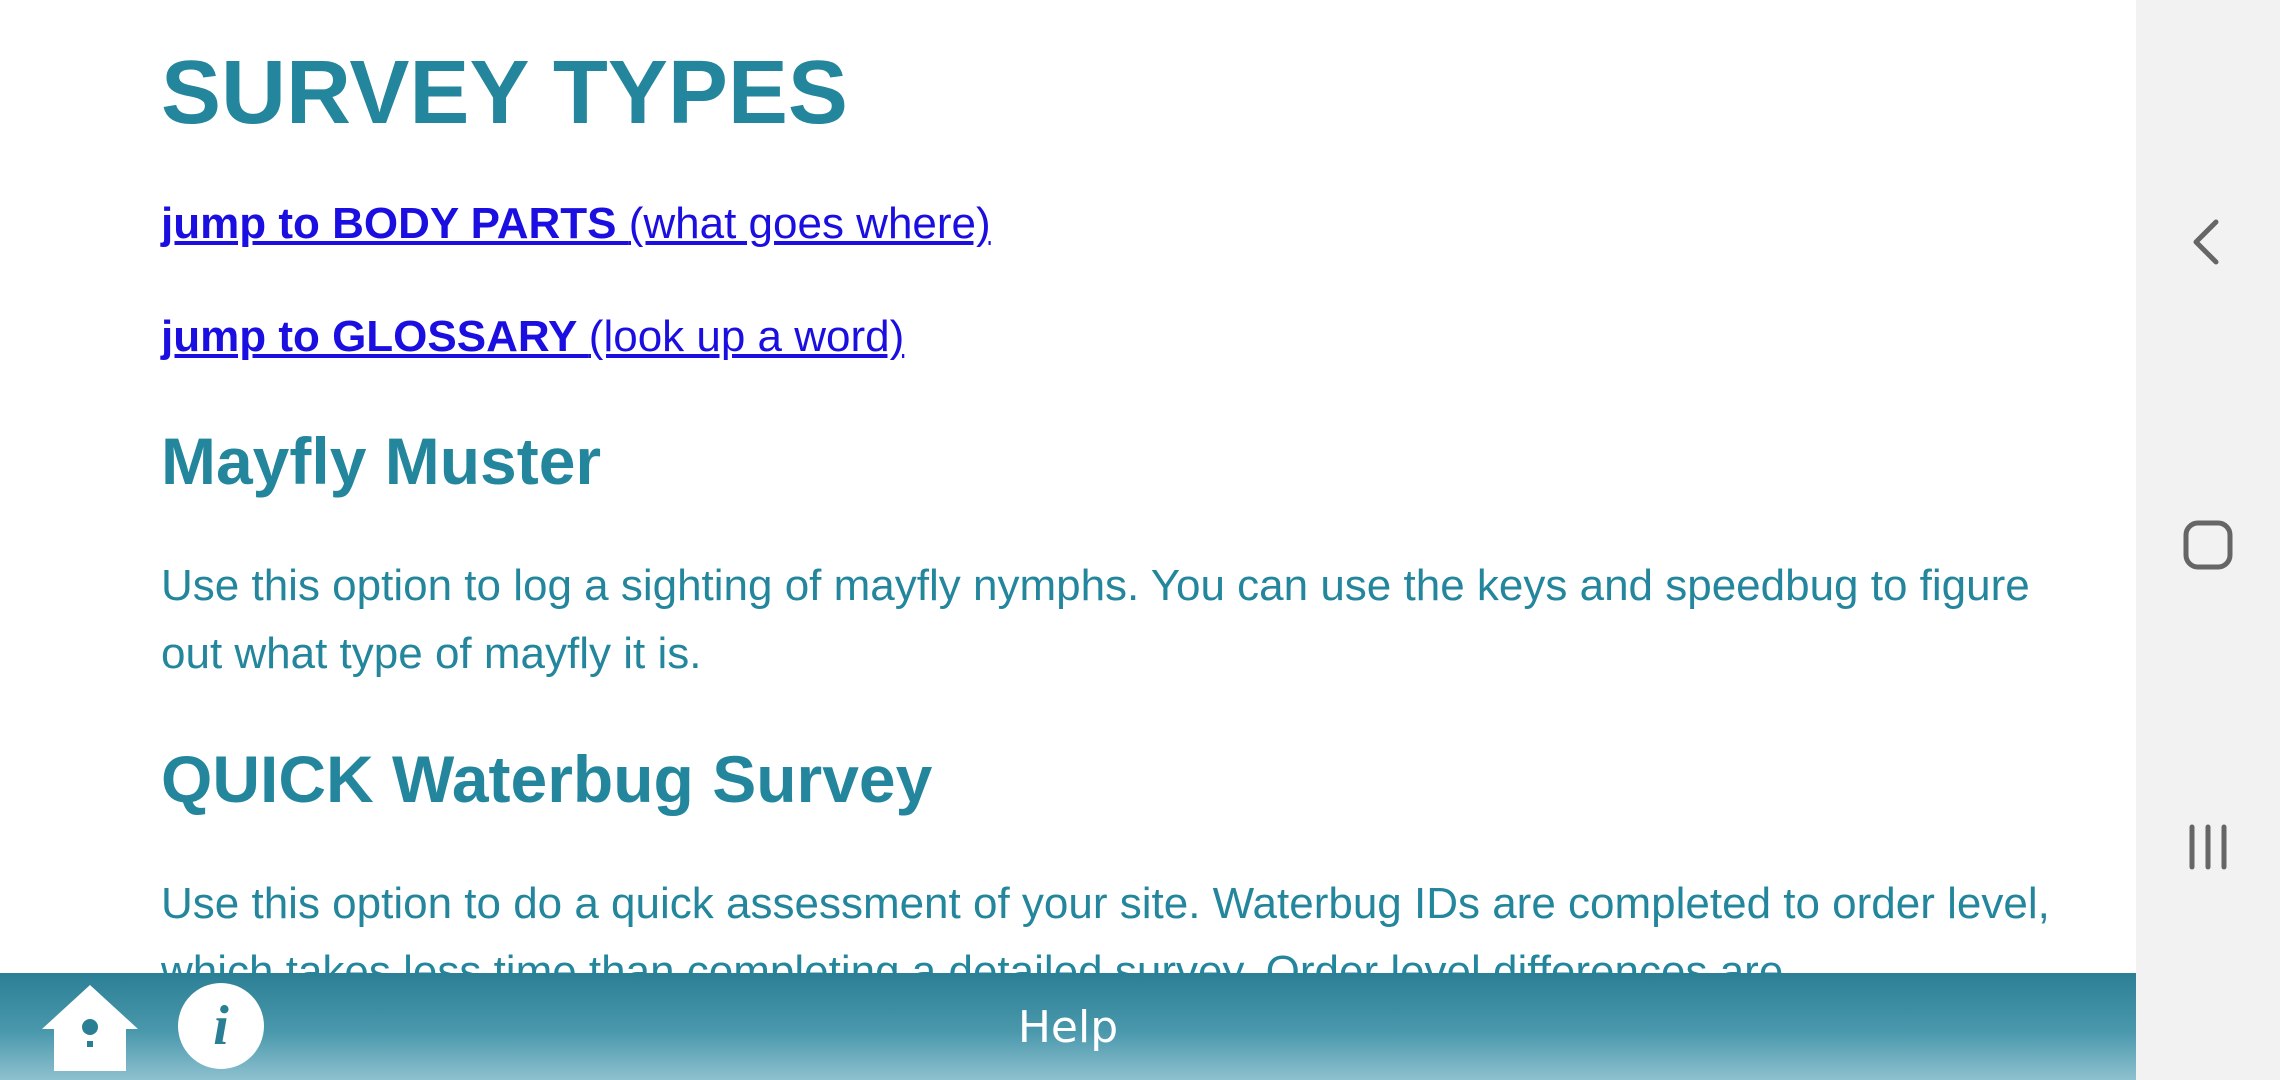  I want to click on jump-body-parts-link: jump to BODY PARTS (what goes where), so click(576, 224).